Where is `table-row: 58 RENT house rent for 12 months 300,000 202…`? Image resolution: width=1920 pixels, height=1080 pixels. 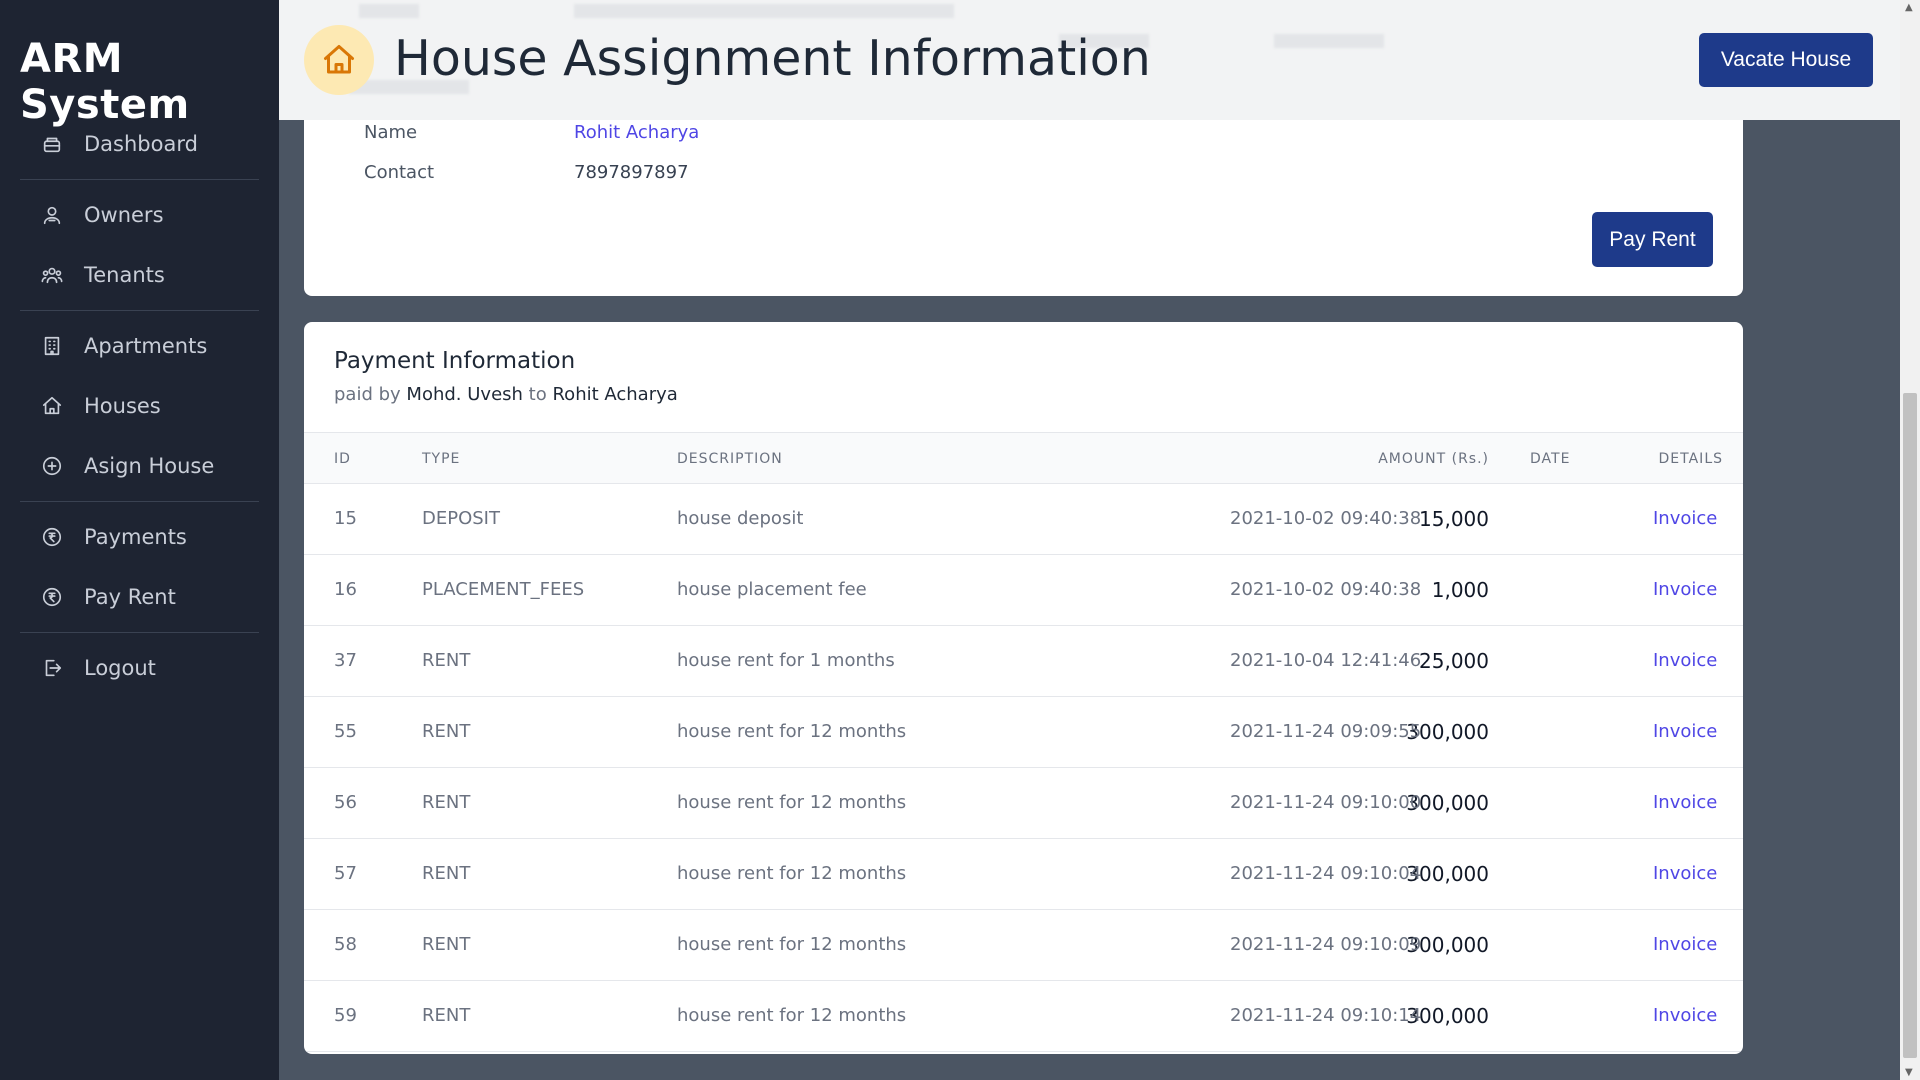
table-row: 58 RENT house rent for 12 months 300,000 202… is located at coordinates (1023, 945).